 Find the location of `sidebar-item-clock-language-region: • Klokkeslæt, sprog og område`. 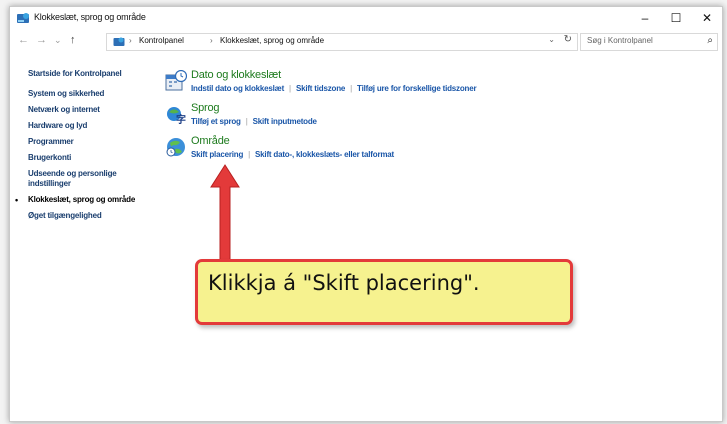

sidebar-item-clock-language-region: • Klokkeslæt, sprog og område is located at coordinates (75, 200).